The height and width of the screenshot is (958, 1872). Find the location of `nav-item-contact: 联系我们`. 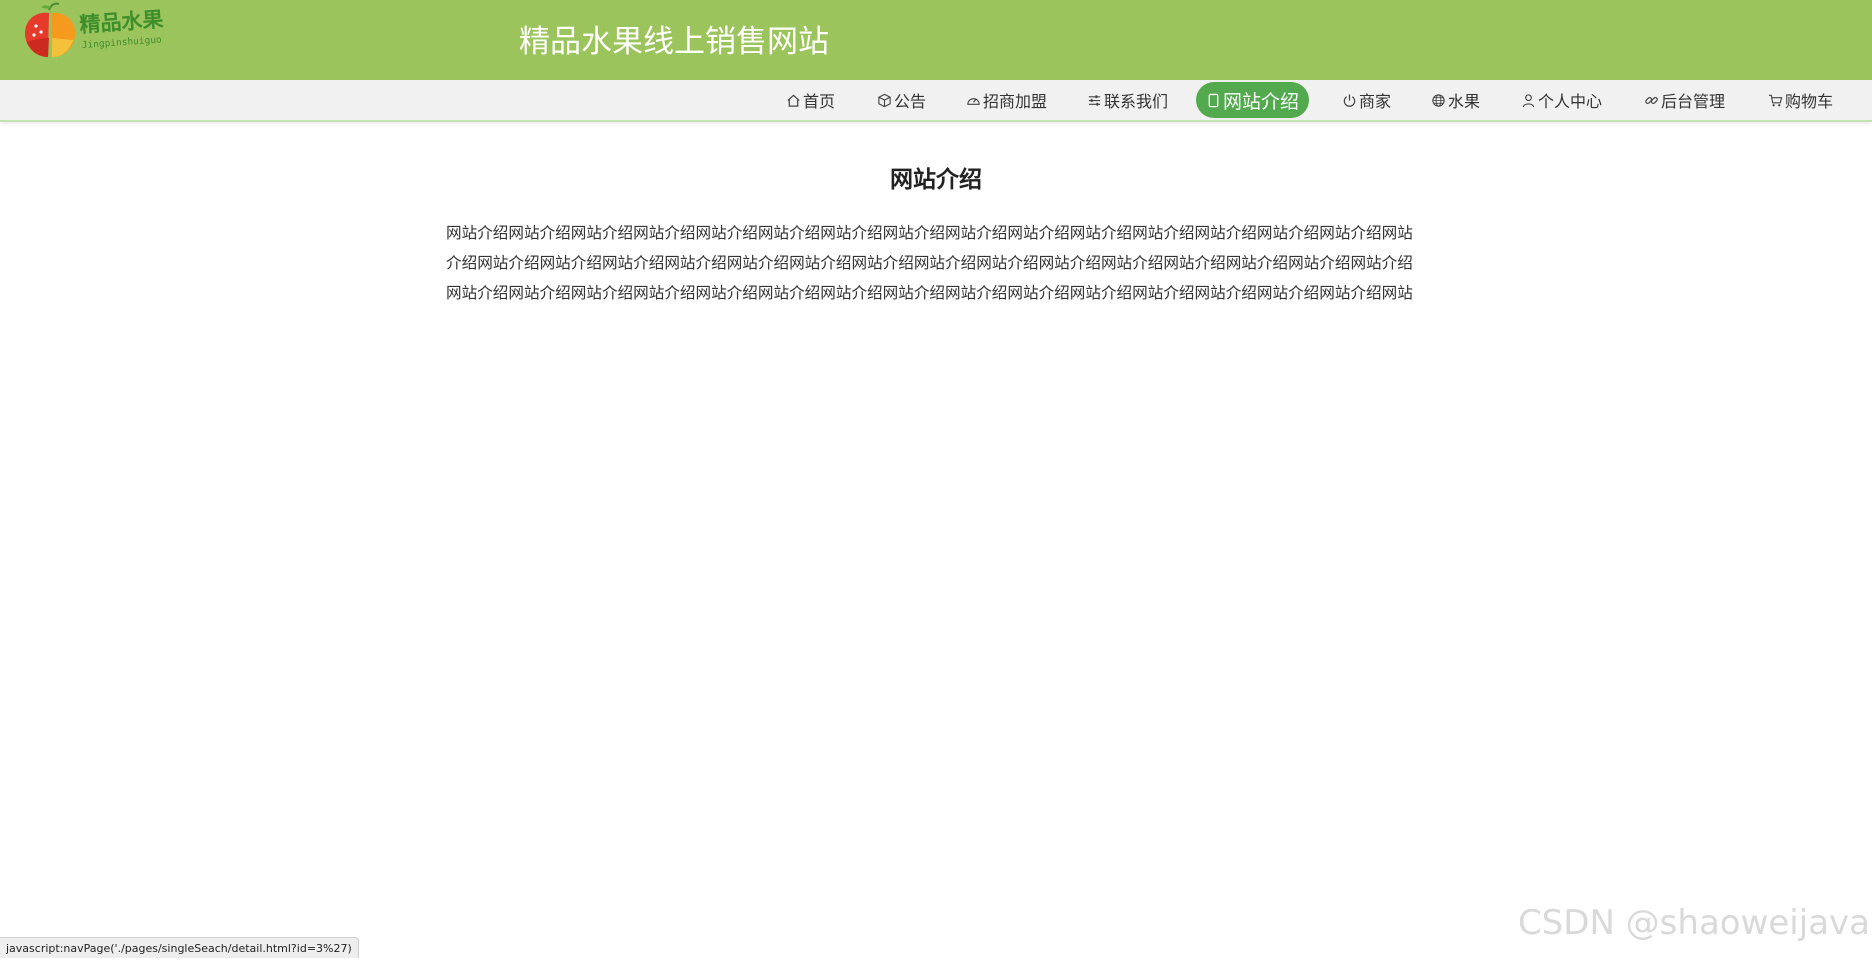

nav-item-contact: 联系我们 is located at coordinates (1127, 100).